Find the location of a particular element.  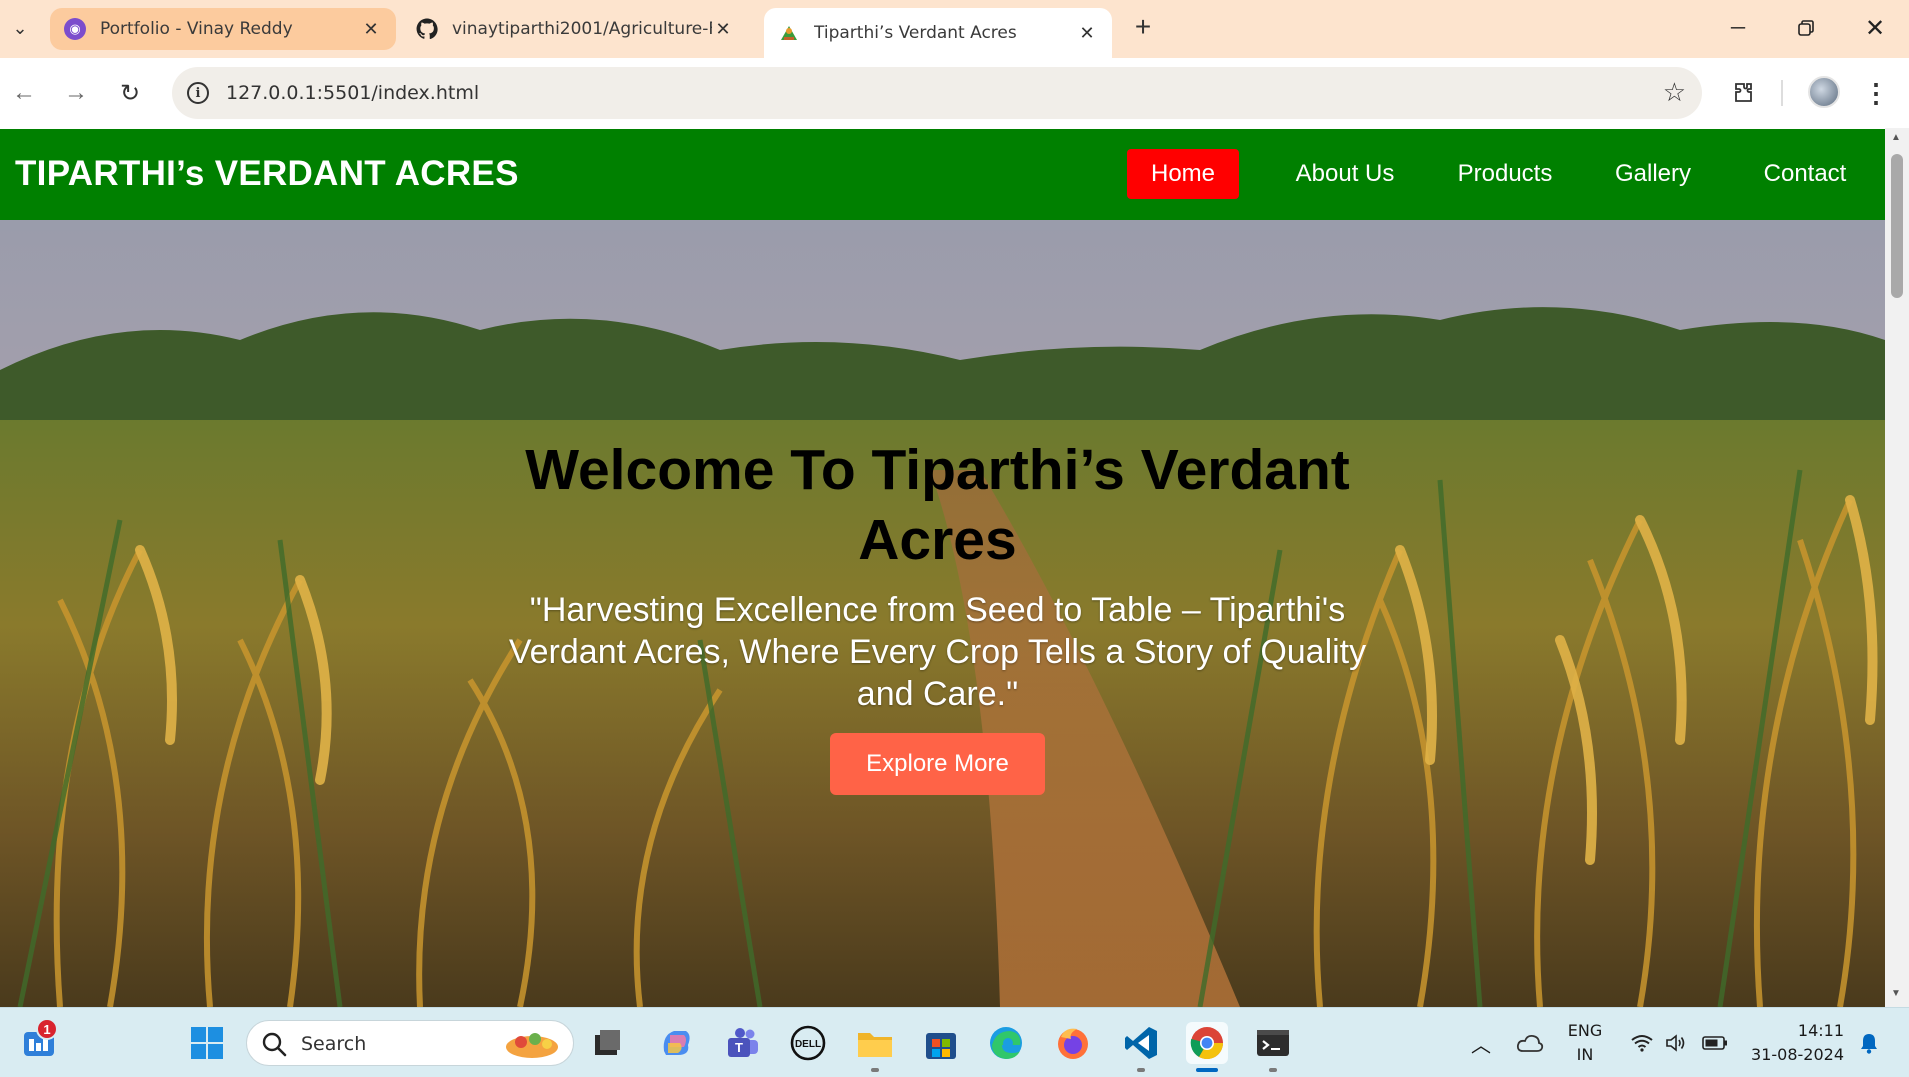

edge-button is located at coordinates (1006, 1043).